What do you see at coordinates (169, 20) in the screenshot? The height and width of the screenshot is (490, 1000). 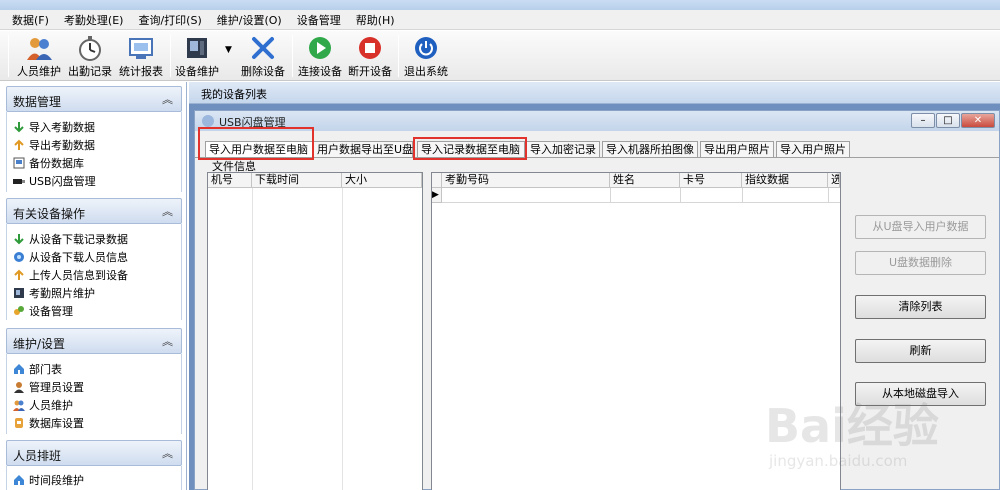 I see `menu-query-print: 查询/打印(S)` at bounding box center [169, 20].